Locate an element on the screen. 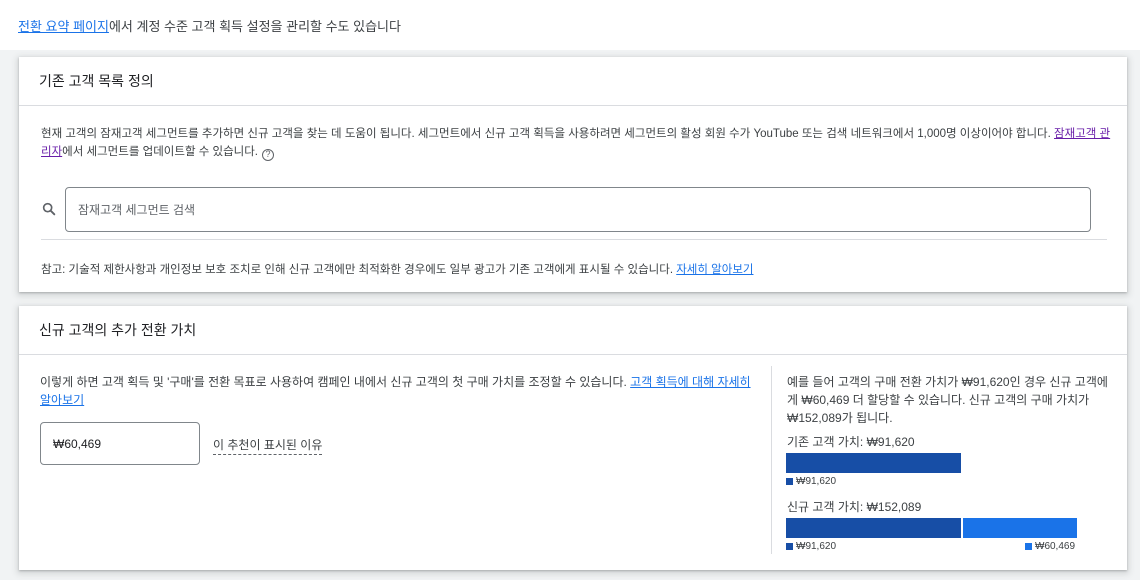  extra-swatch is located at coordinates (1028, 546).